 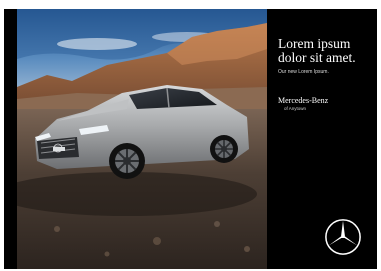 I want to click on headline: Lorem ipsum dolor sit amet., so click(x=317, y=50).